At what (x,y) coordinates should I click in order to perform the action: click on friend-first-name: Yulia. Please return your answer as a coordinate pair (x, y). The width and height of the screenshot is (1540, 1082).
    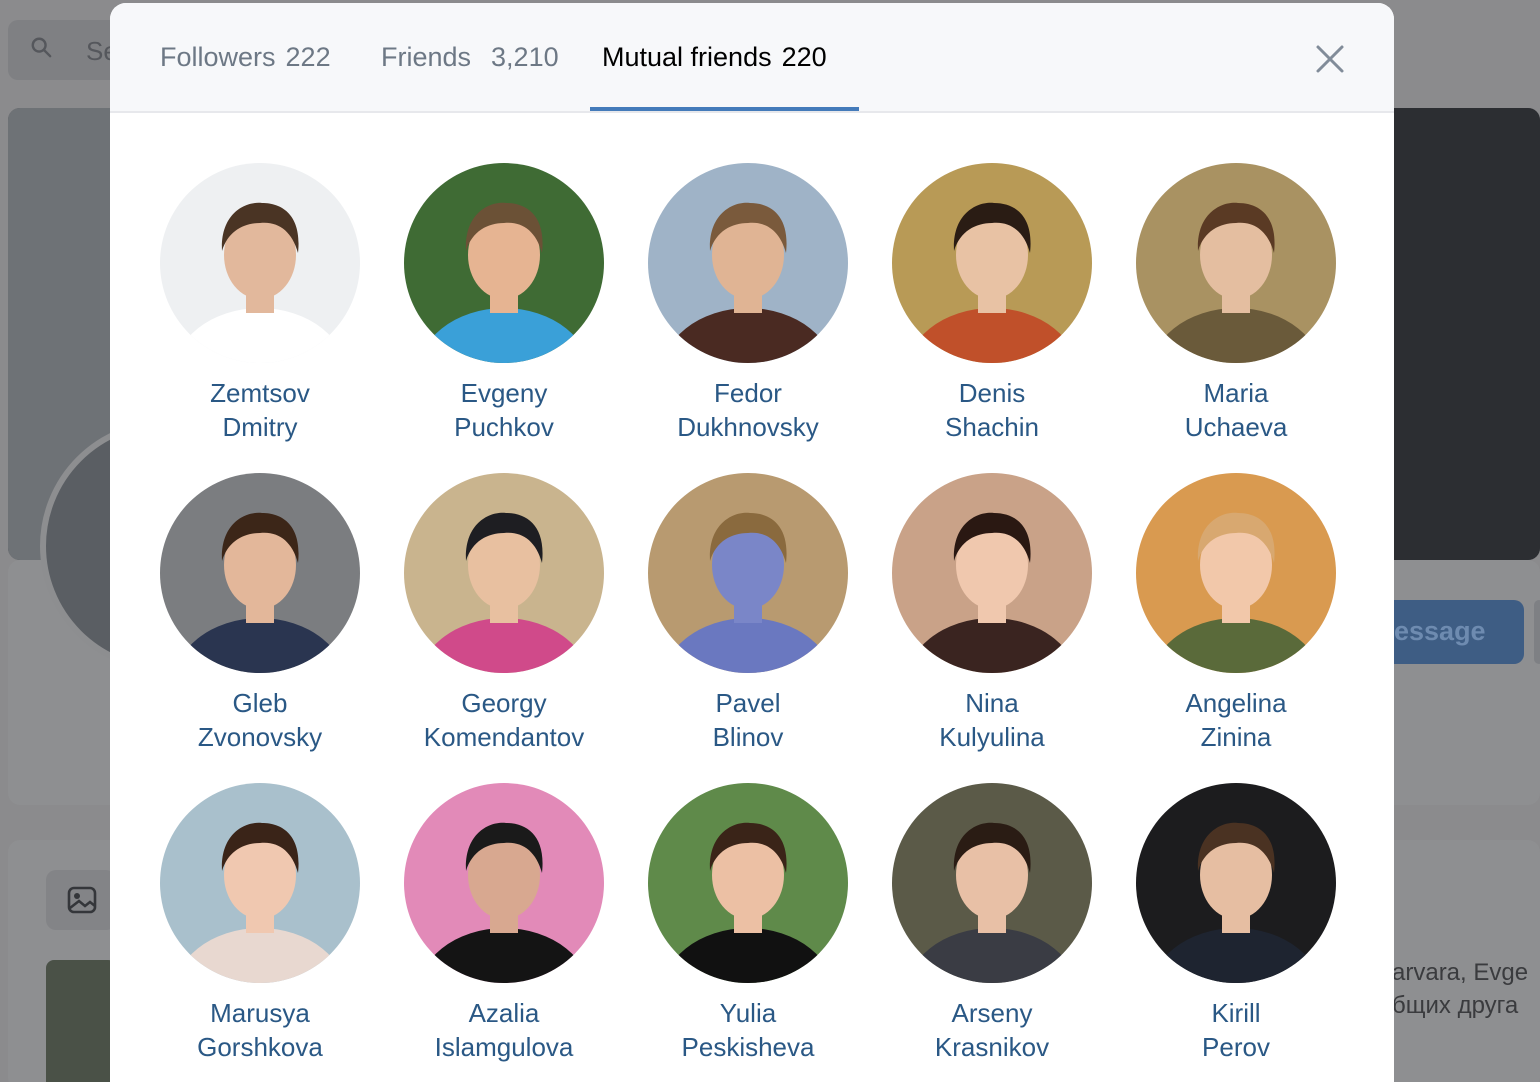
    Looking at the image, I should click on (748, 1013).